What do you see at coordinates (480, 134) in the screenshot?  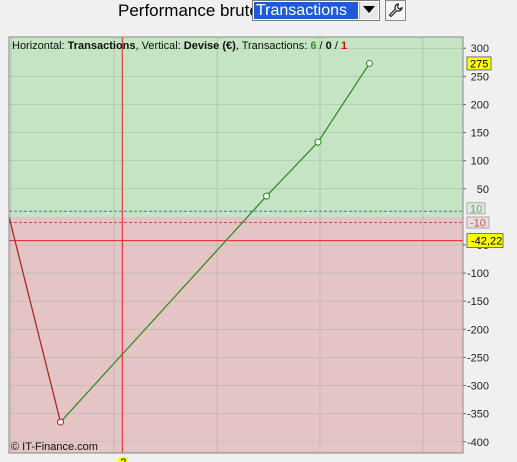 I see `y-tick-label: 150` at bounding box center [480, 134].